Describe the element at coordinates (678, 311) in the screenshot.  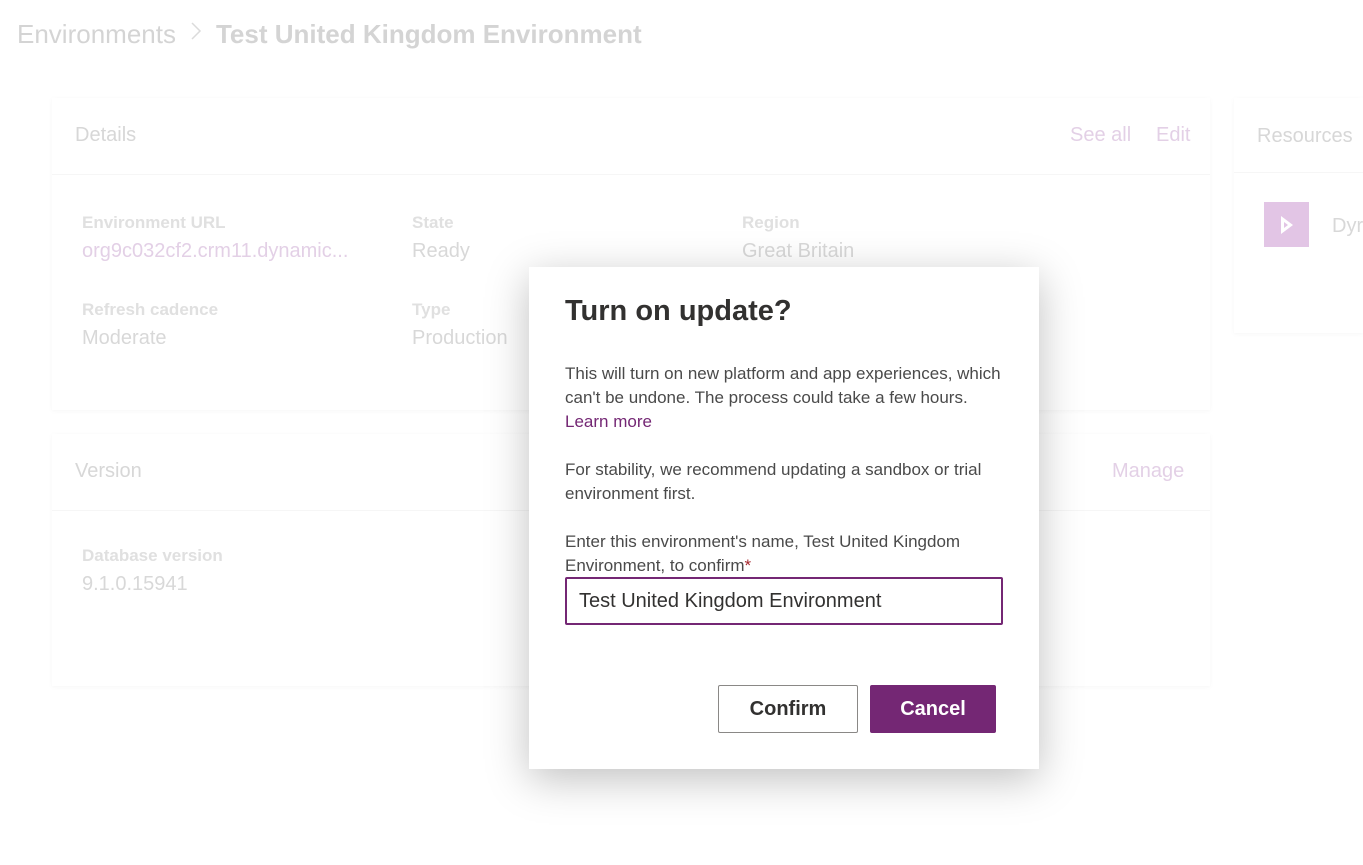
I see `dialog-title: Turn on update?` at that location.